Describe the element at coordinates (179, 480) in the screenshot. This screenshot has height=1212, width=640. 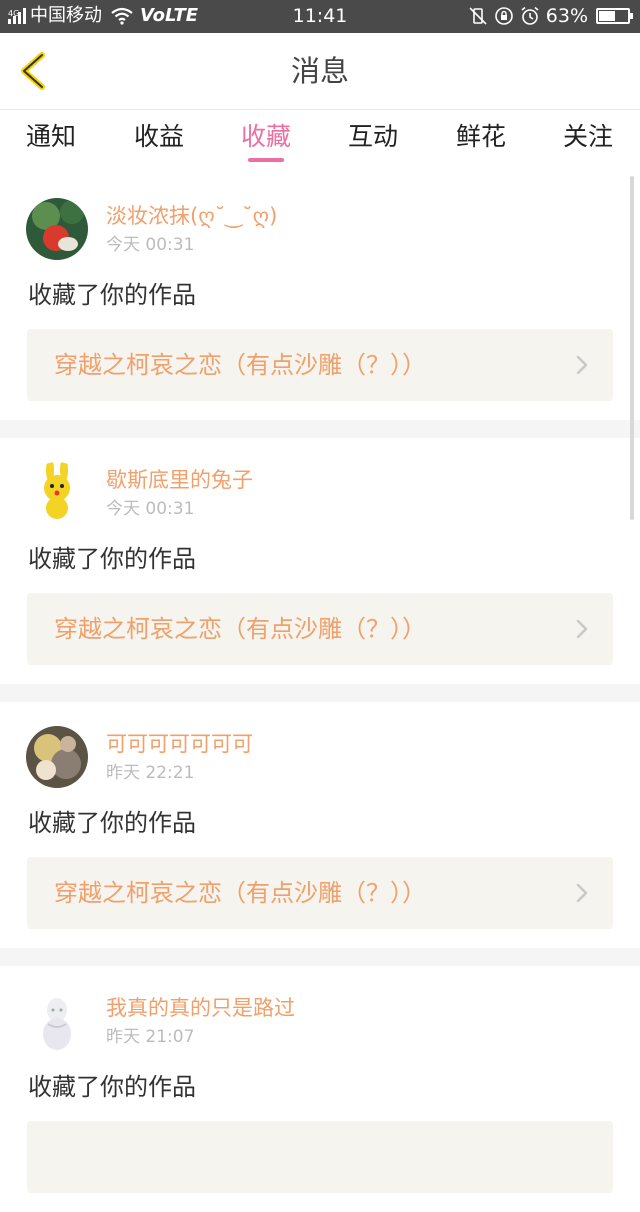
I see `username: 歇斯底里的兔子` at that location.